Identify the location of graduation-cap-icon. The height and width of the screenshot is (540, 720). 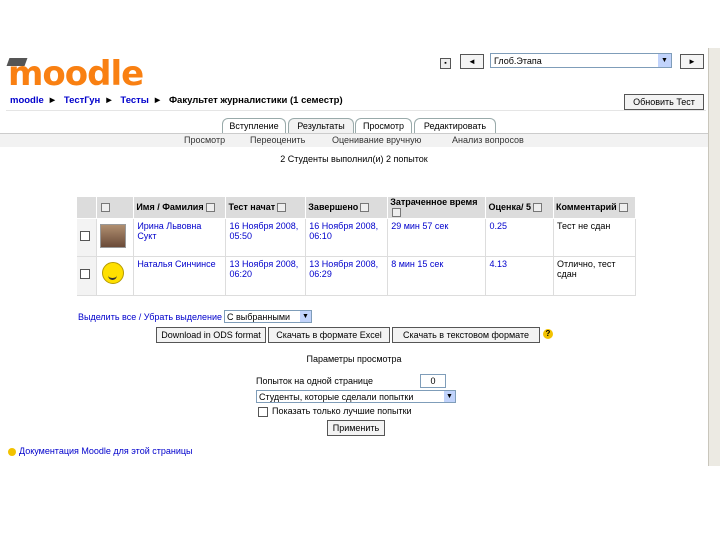
(17, 62).